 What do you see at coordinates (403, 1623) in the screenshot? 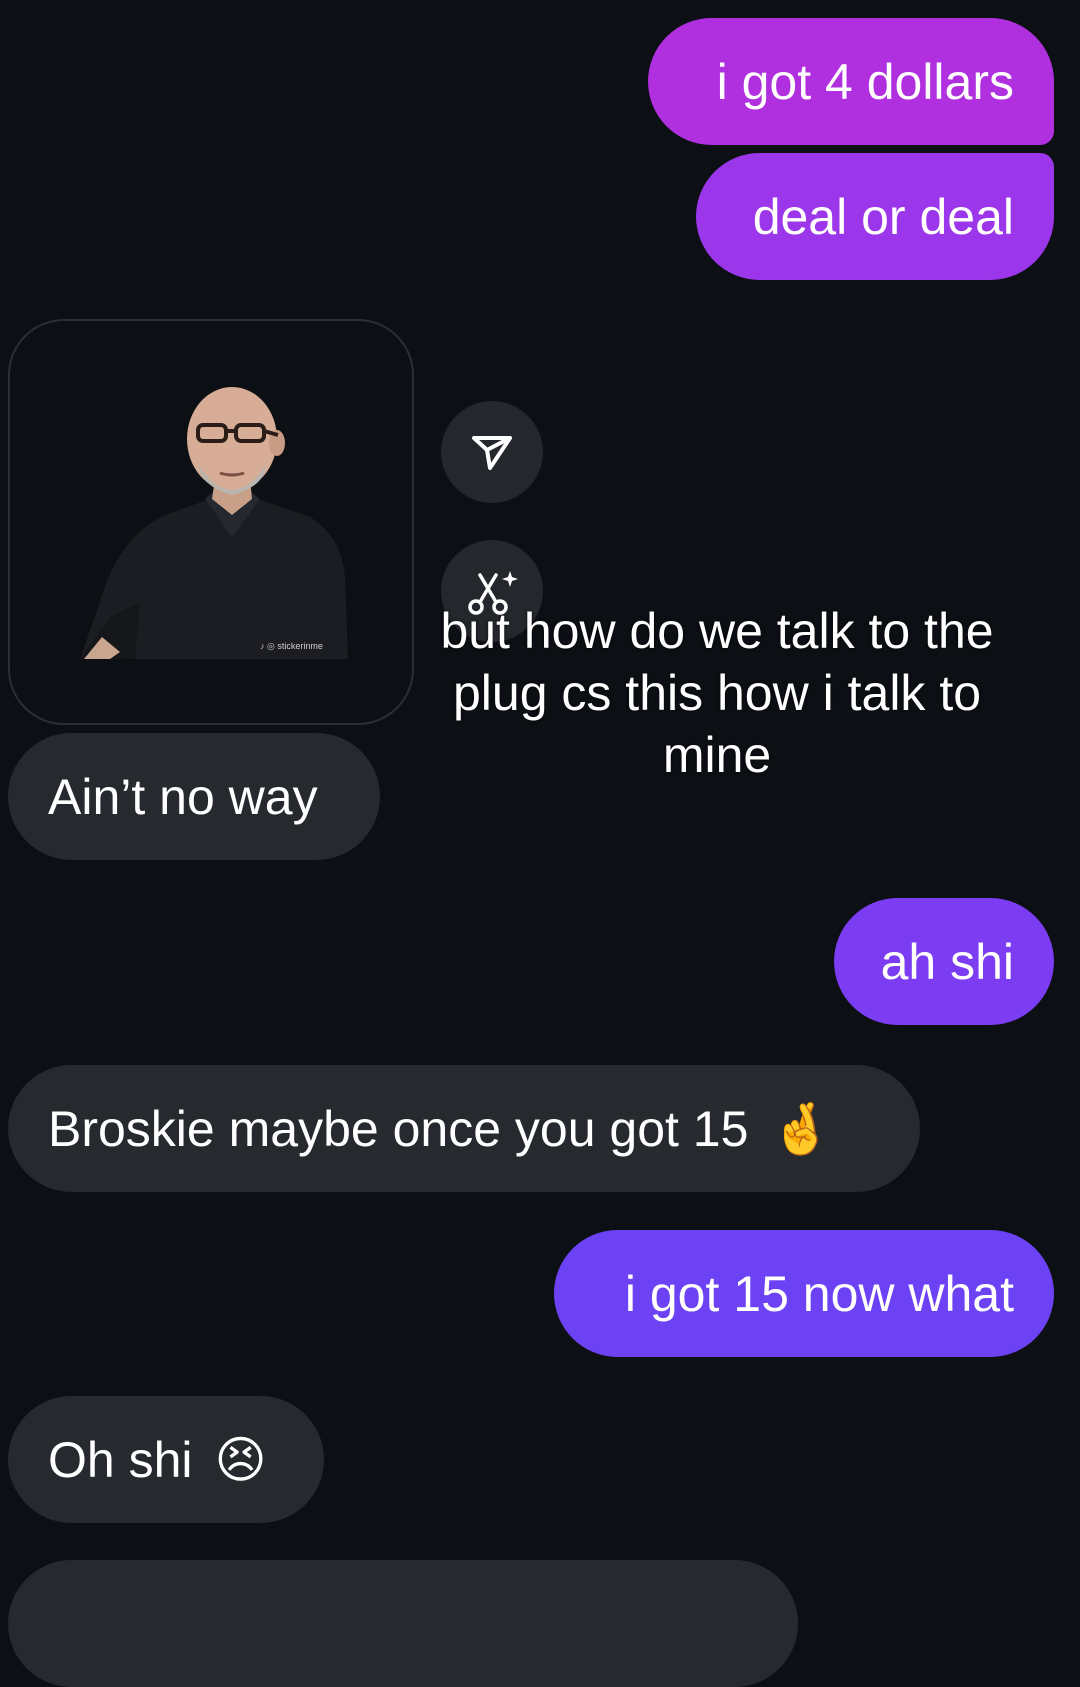
I see `message-bubble-received` at bounding box center [403, 1623].